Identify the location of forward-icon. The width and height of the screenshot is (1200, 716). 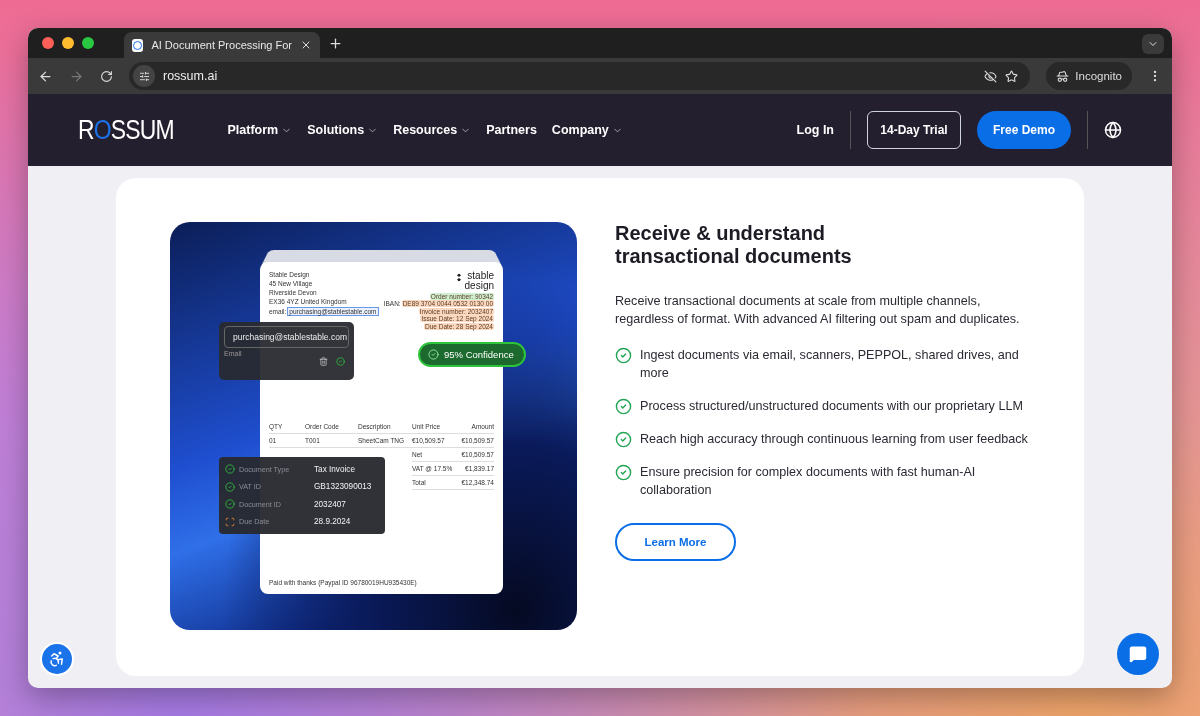
(76, 76).